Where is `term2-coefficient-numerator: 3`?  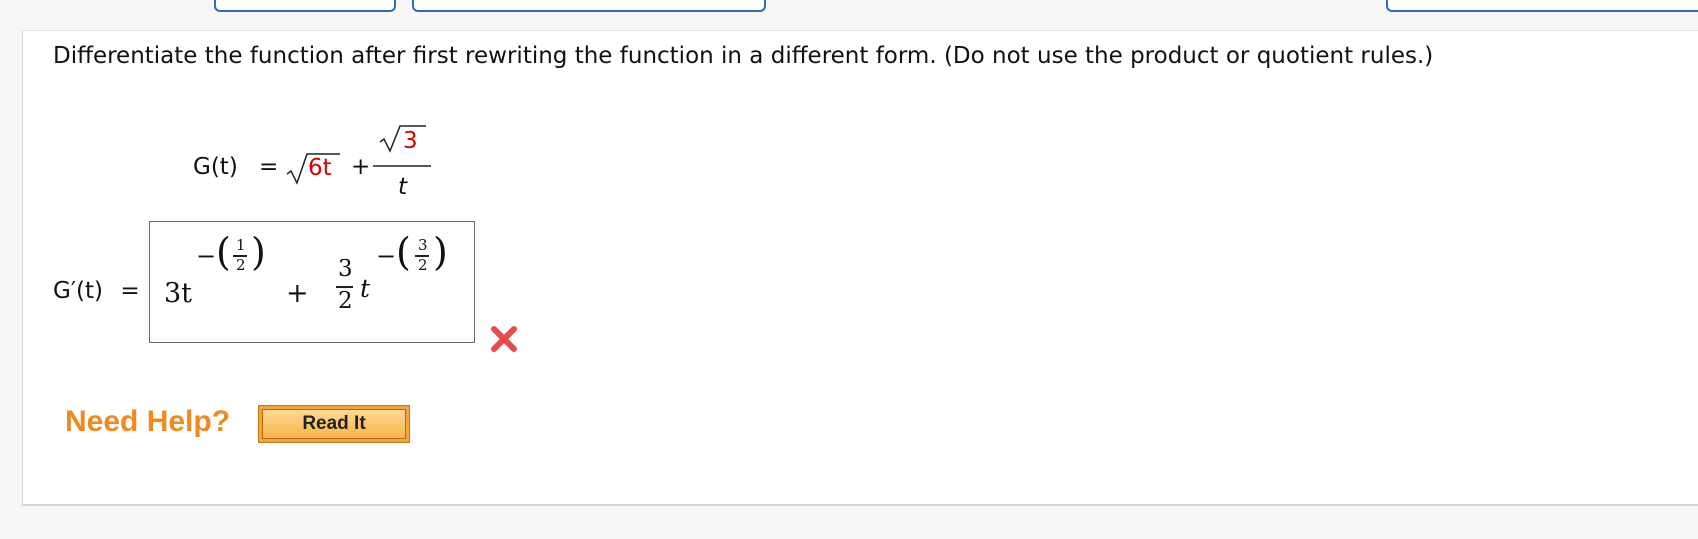 term2-coefficient-numerator: 3 is located at coordinates (345, 269).